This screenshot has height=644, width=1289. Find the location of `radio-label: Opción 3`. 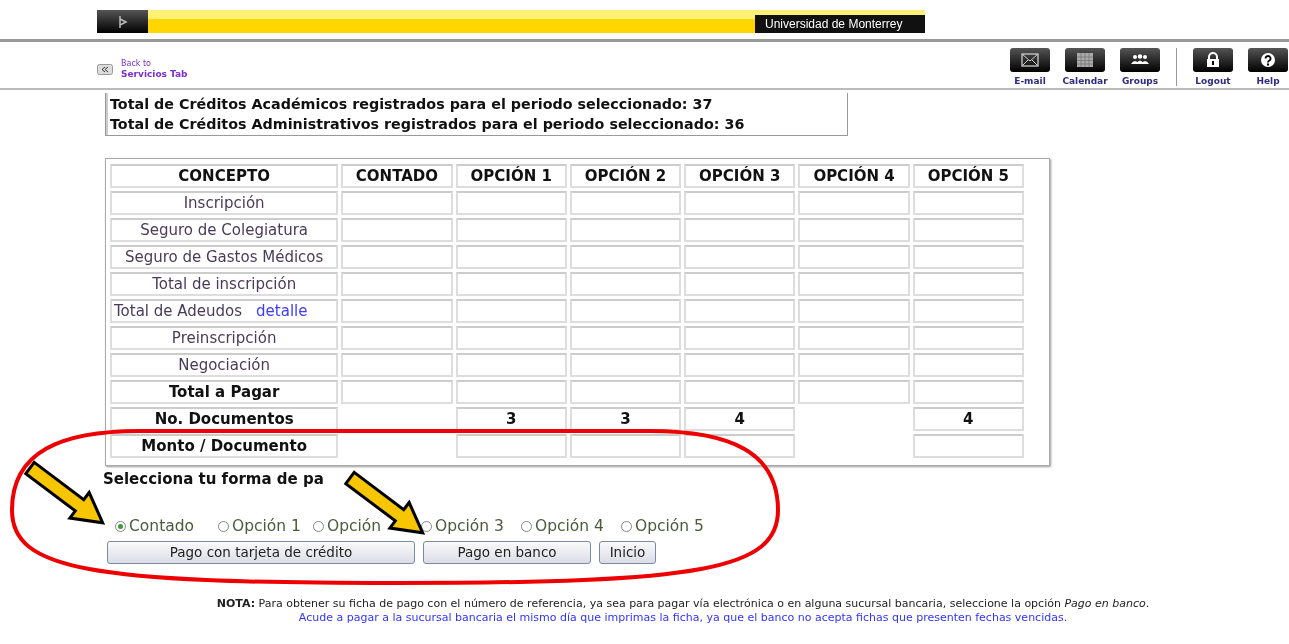

radio-label: Opción 3 is located at coordinates (469, 526).